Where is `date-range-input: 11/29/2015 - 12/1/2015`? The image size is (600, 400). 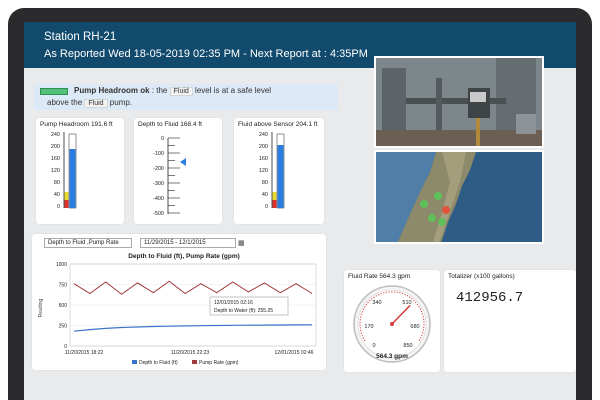
date-range-input: 11/29/2015 - 12/1/2015 is located at coordinates (188, 243).